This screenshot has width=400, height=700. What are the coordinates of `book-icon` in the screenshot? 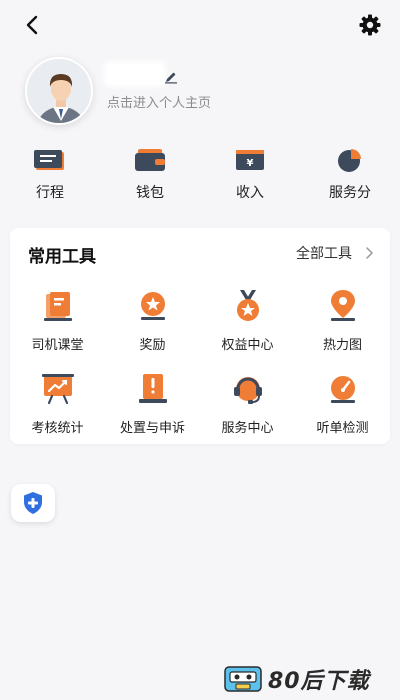 It's located at (57, 306).